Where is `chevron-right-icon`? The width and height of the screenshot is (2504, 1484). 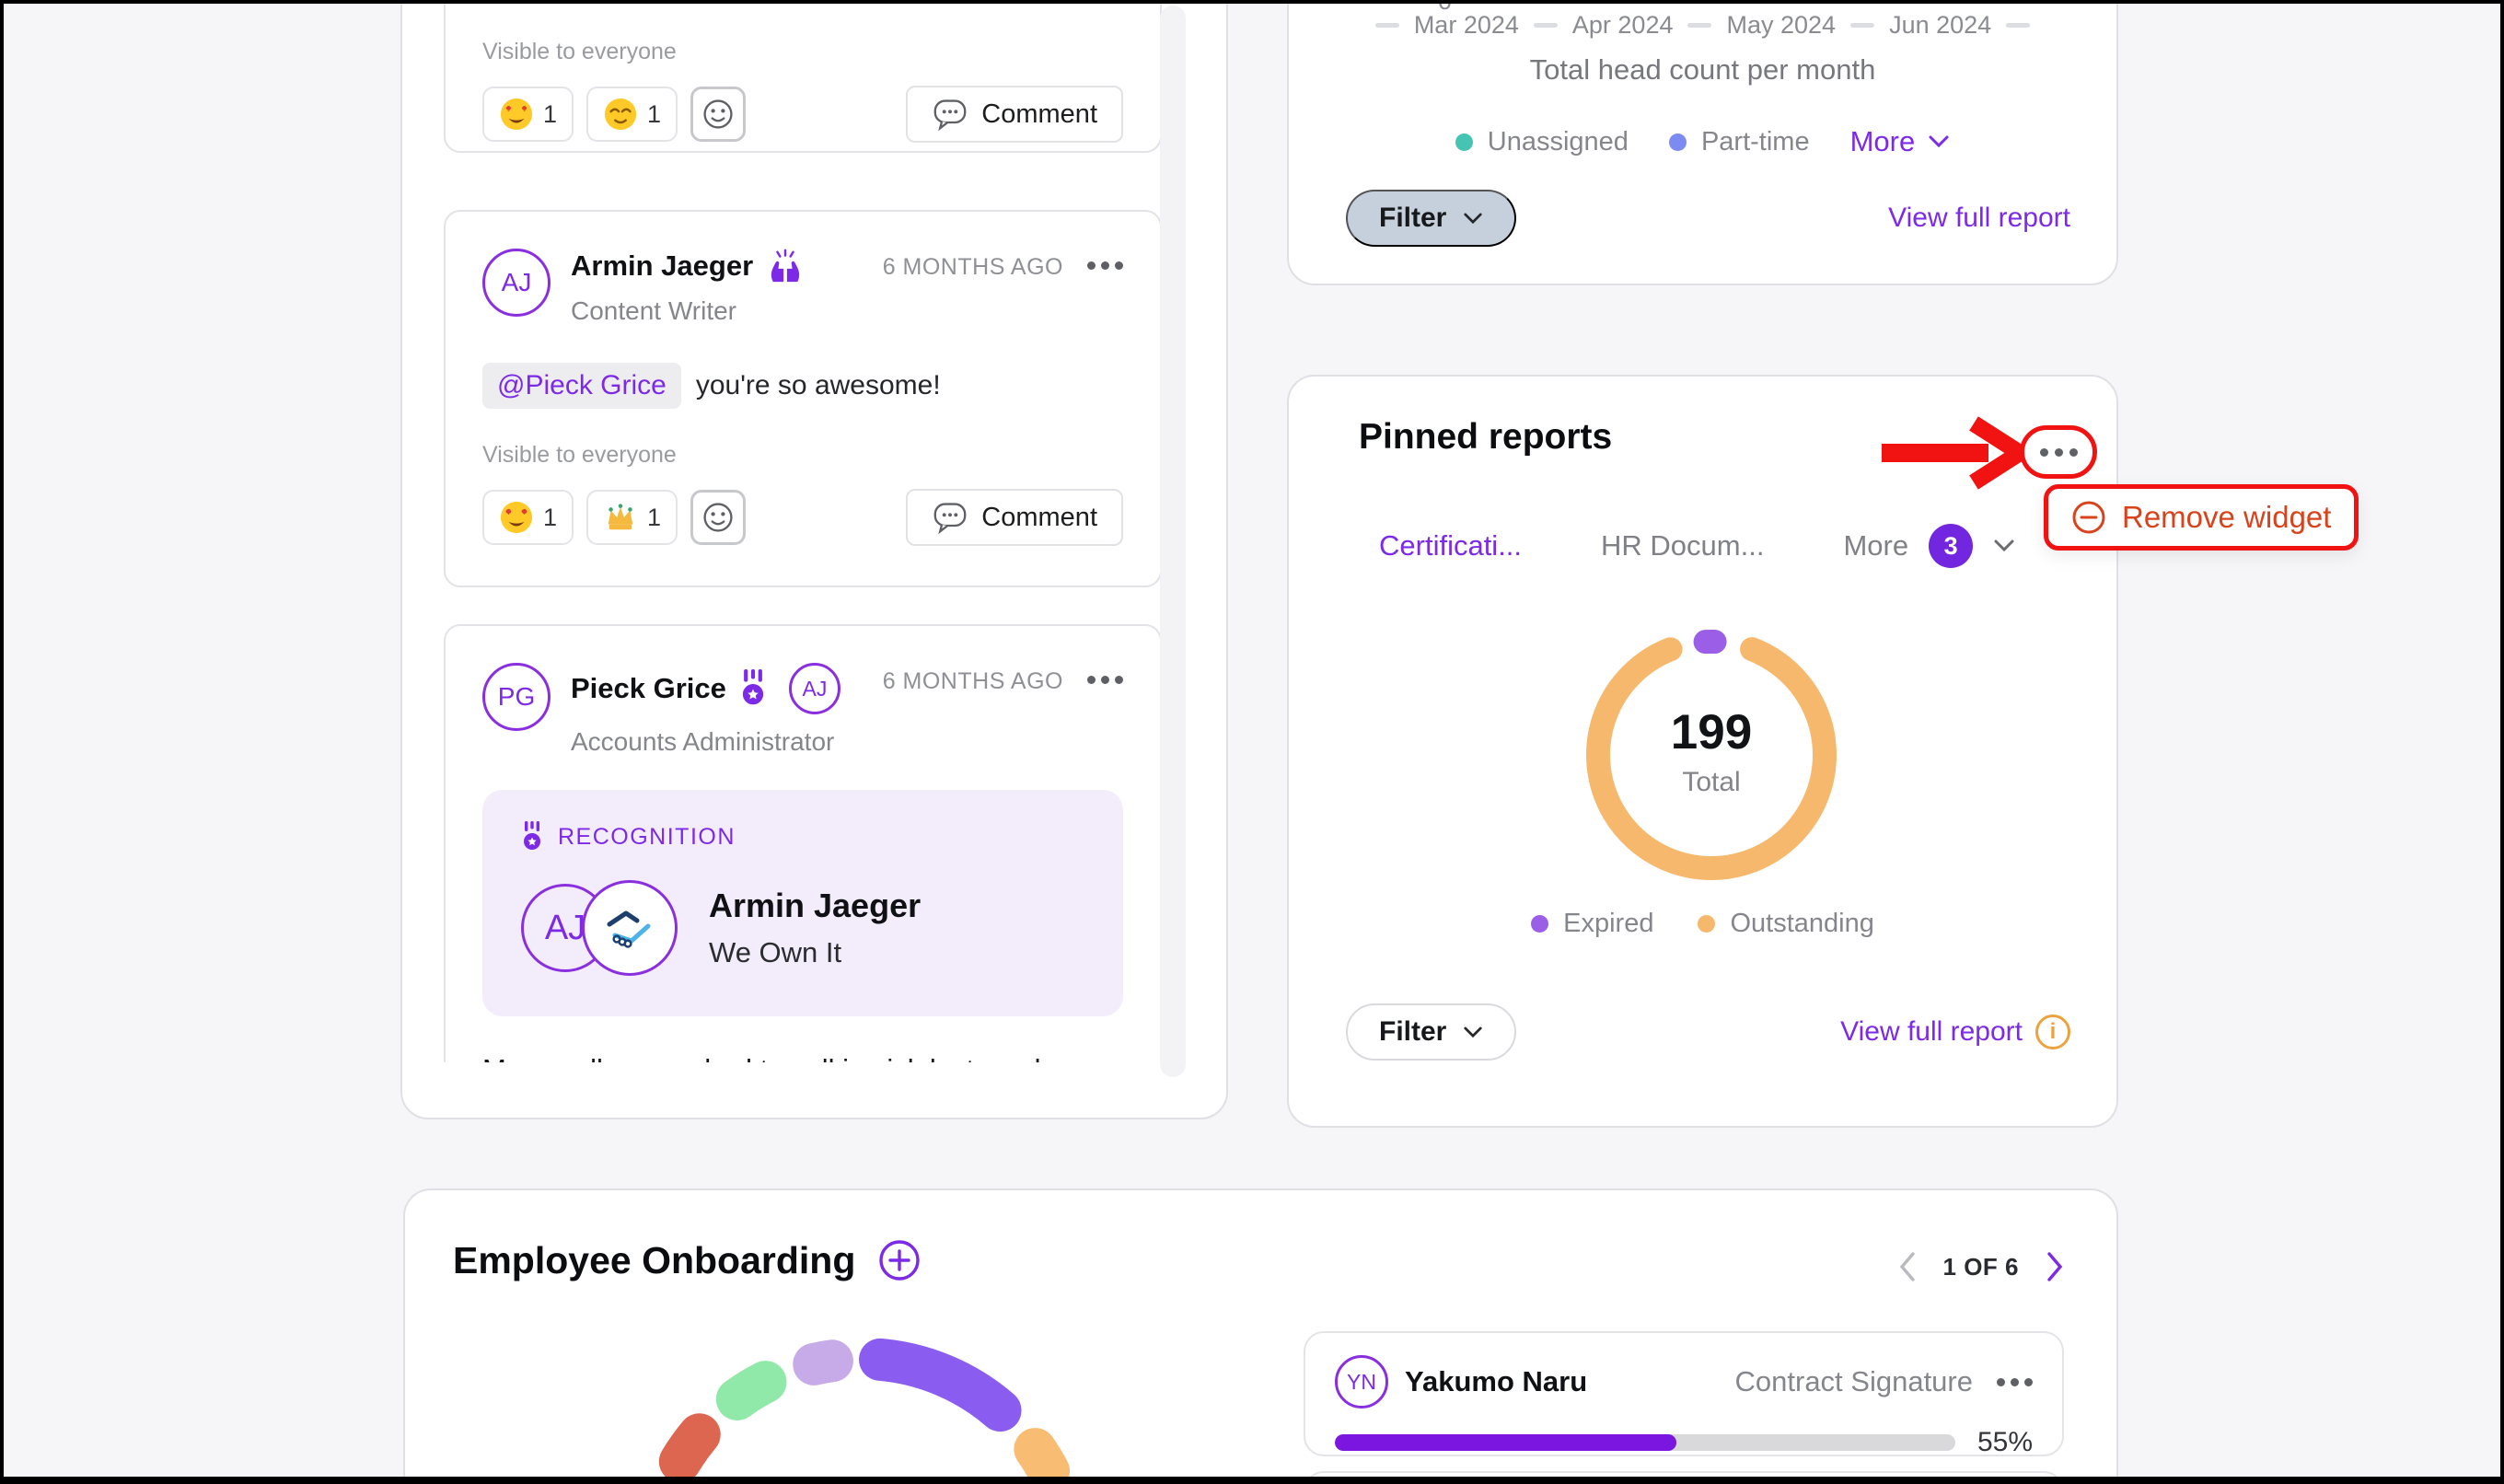 chevron-right-icon is located at coordinates (2055, 1266).